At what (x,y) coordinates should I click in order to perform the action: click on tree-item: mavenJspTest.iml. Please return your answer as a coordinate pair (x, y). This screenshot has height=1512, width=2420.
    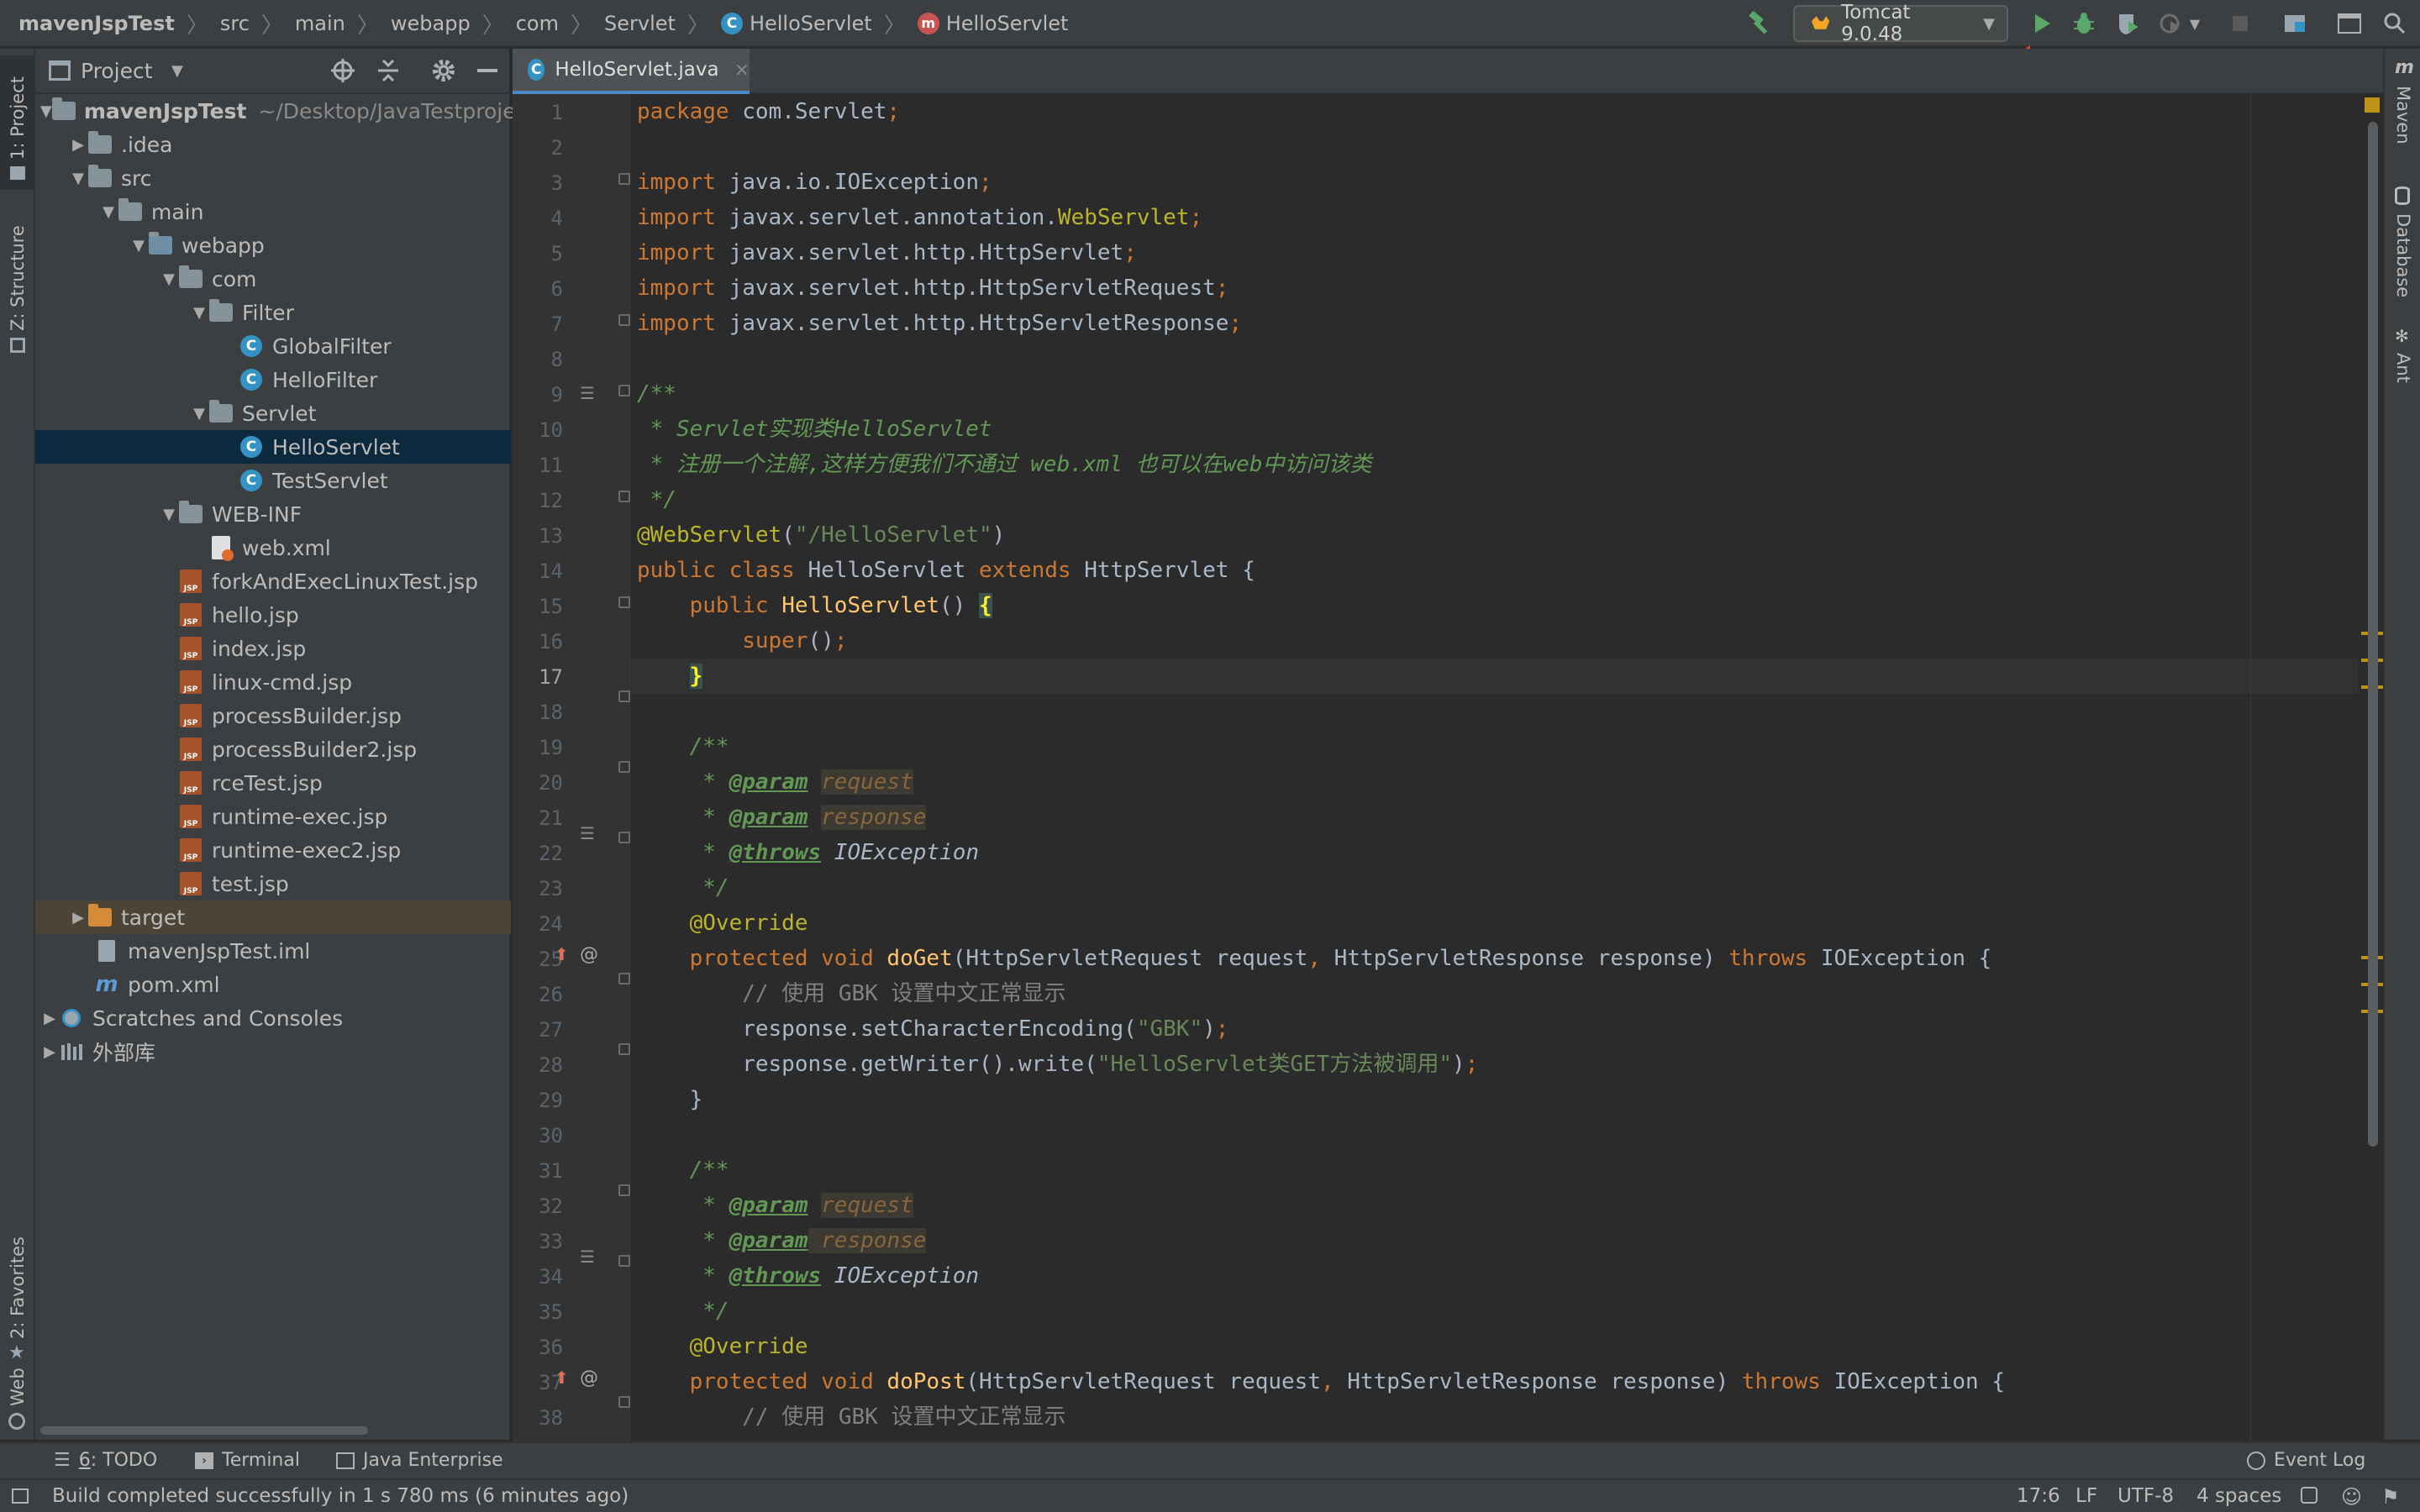
    Looking at the image, I should click on (273, 951).